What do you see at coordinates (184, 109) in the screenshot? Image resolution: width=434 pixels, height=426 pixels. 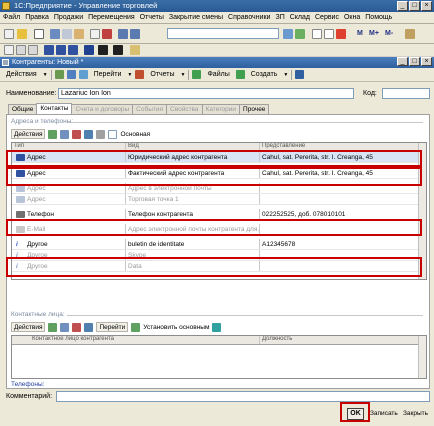 I see `tab-properties: Свойства` at bounding box center [184, 109].